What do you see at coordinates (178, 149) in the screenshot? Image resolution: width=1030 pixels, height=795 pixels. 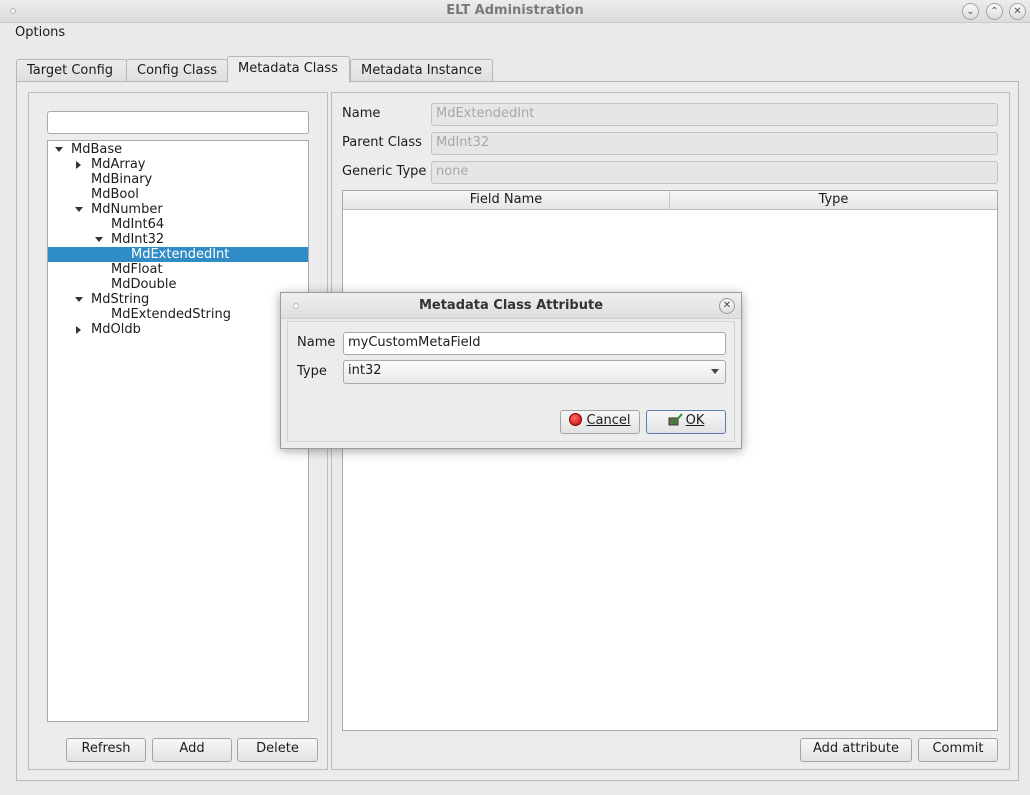 I see `tree-node: MdBase` at bounding box center [178, 149].